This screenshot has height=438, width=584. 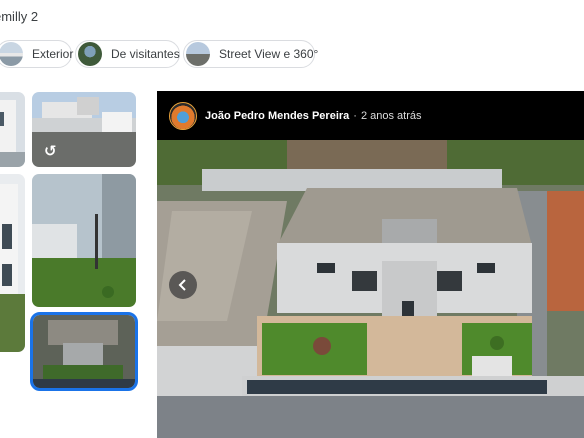 I want to click on filter-chip-exterior: Exterior, so click(x=37, y=54).